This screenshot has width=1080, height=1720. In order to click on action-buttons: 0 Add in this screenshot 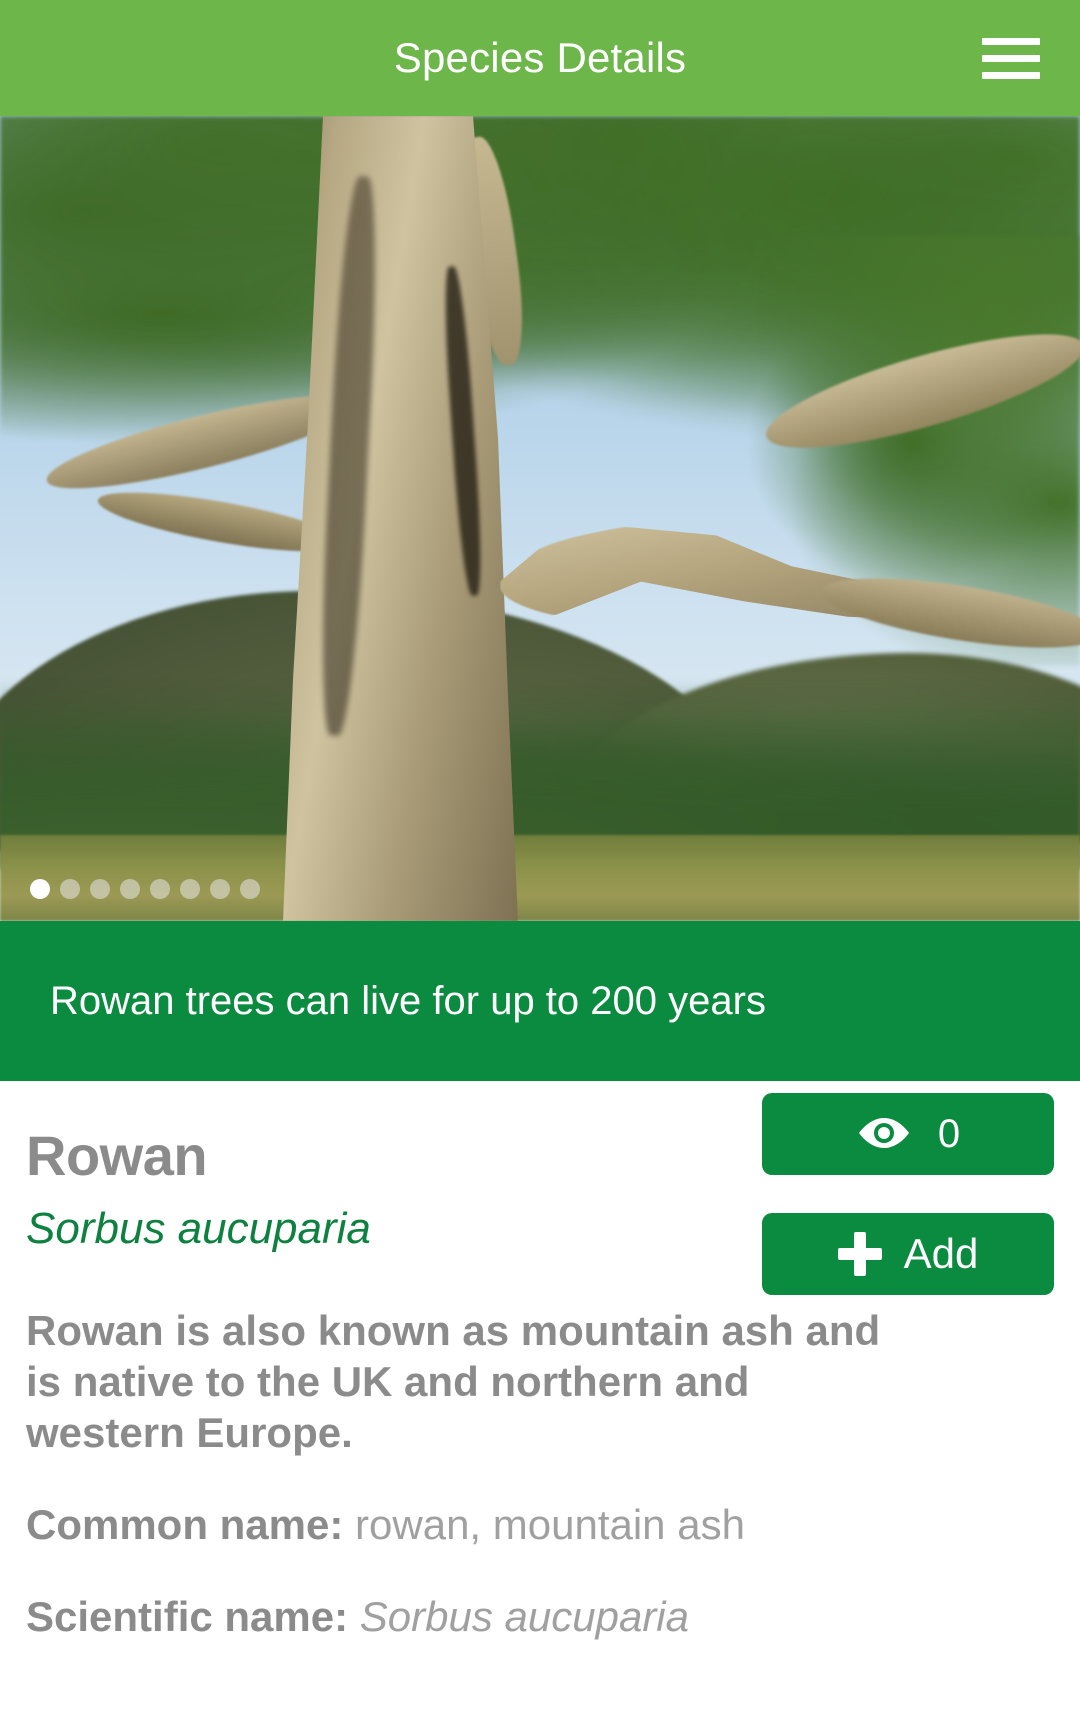, I will do `click(908, 1194)`.